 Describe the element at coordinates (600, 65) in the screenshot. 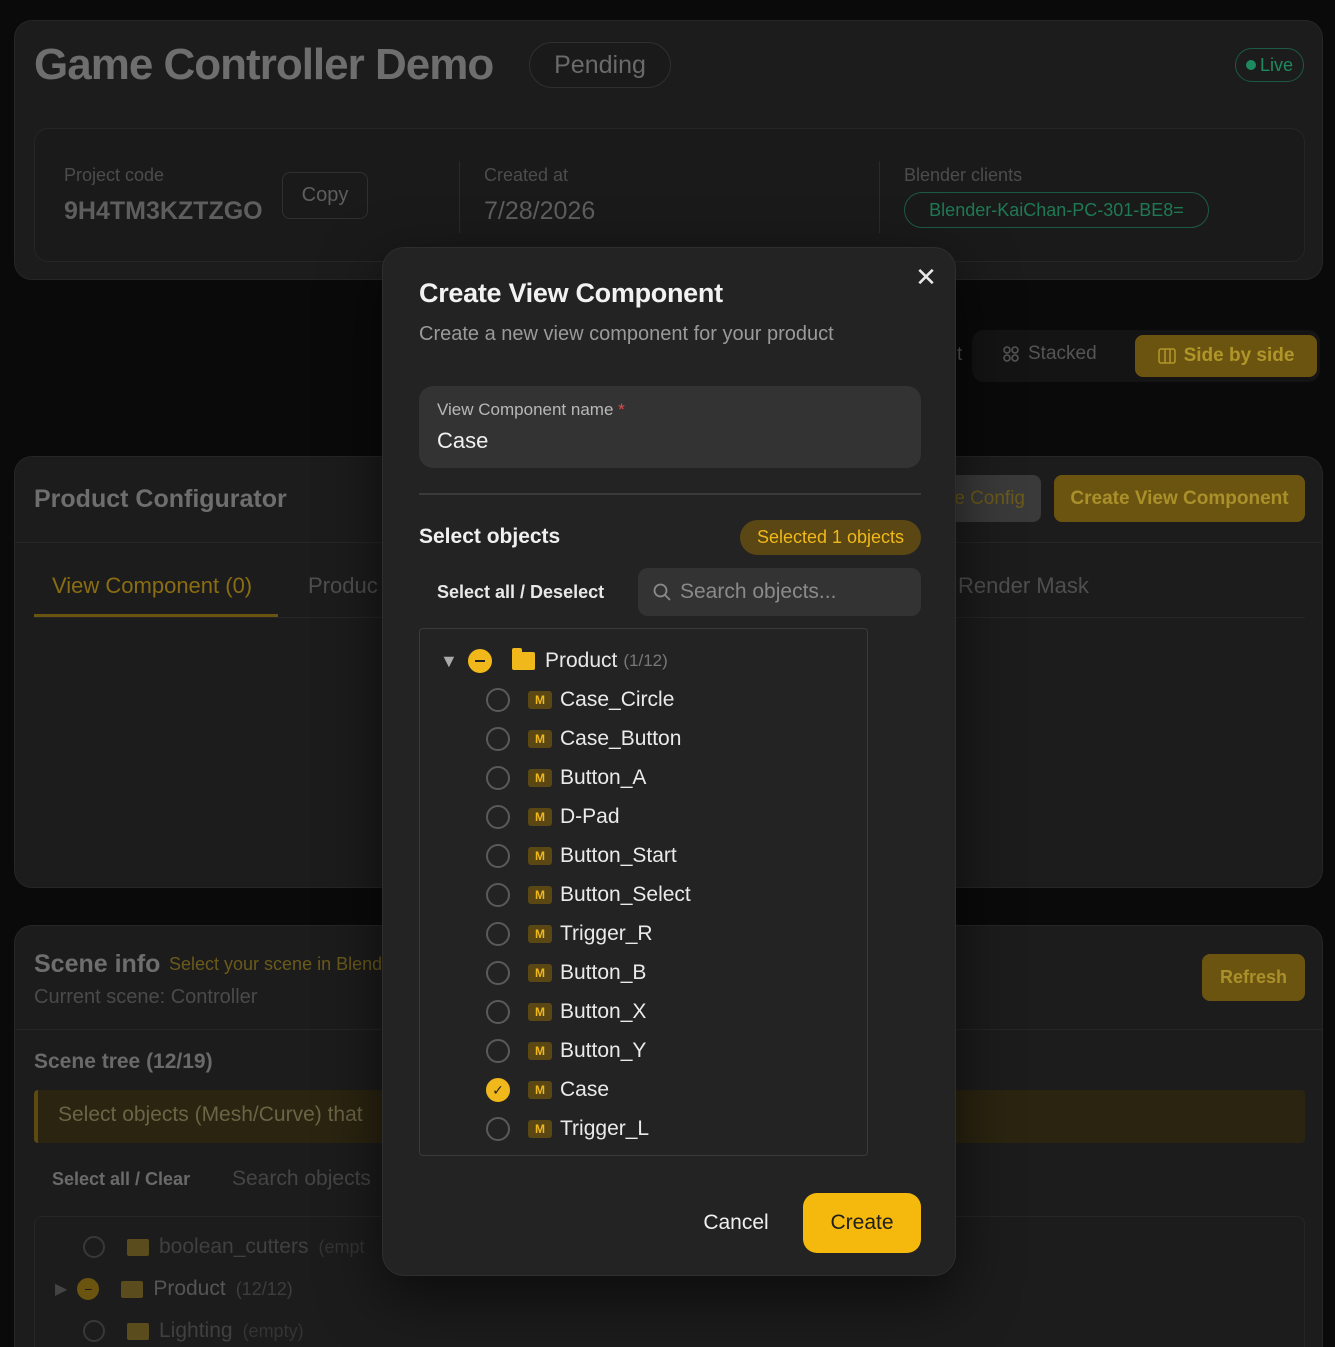

I see `status-badge: Pending` at that location.